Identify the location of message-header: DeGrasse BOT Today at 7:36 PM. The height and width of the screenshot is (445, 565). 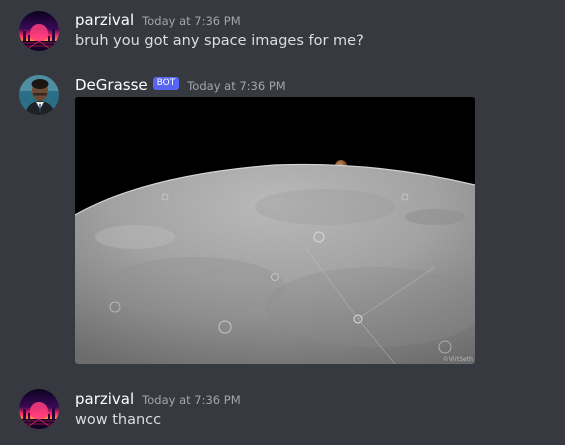
(180, 85).